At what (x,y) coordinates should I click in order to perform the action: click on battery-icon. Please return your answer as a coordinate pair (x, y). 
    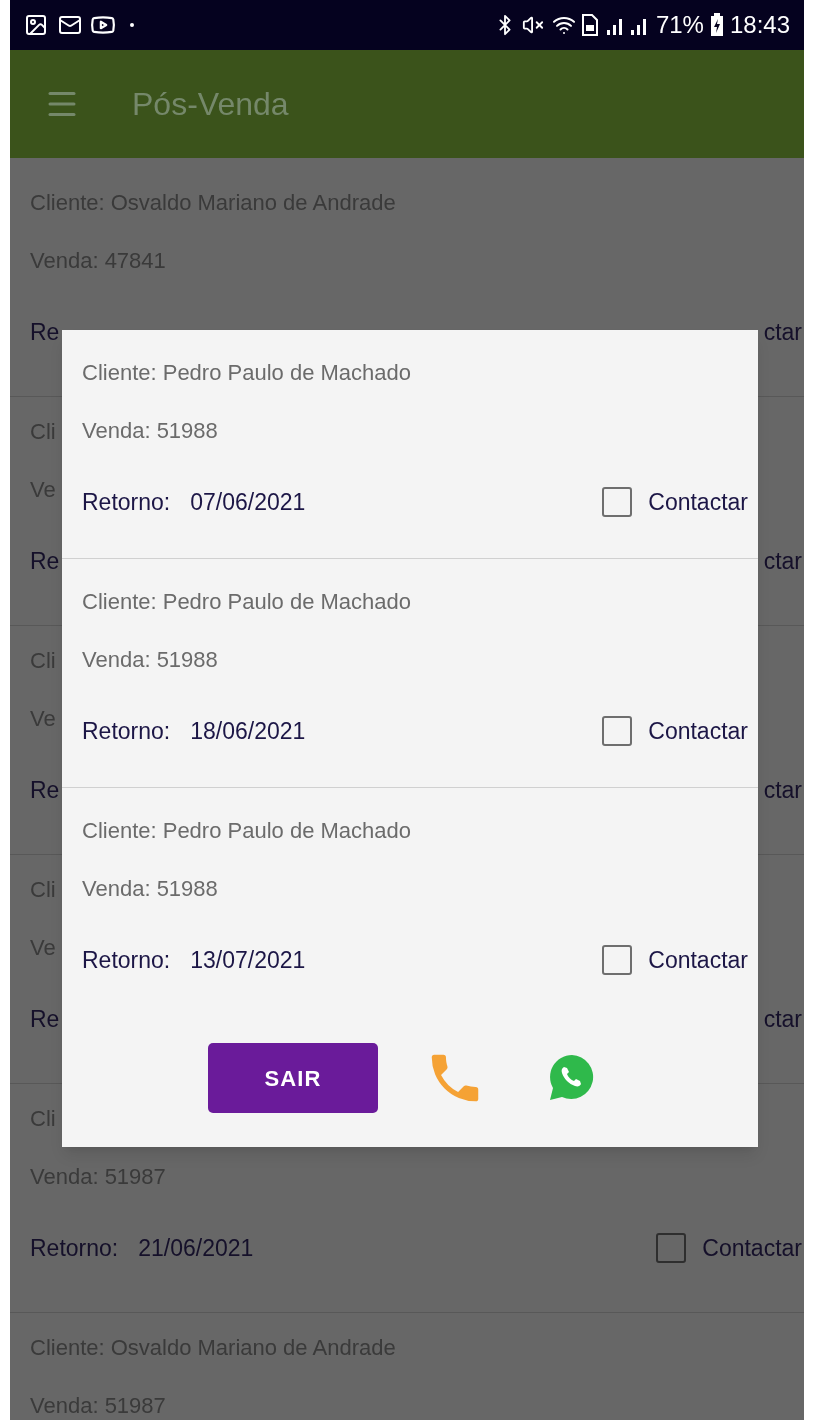
    Looking at the image, I should click on (716, 25).